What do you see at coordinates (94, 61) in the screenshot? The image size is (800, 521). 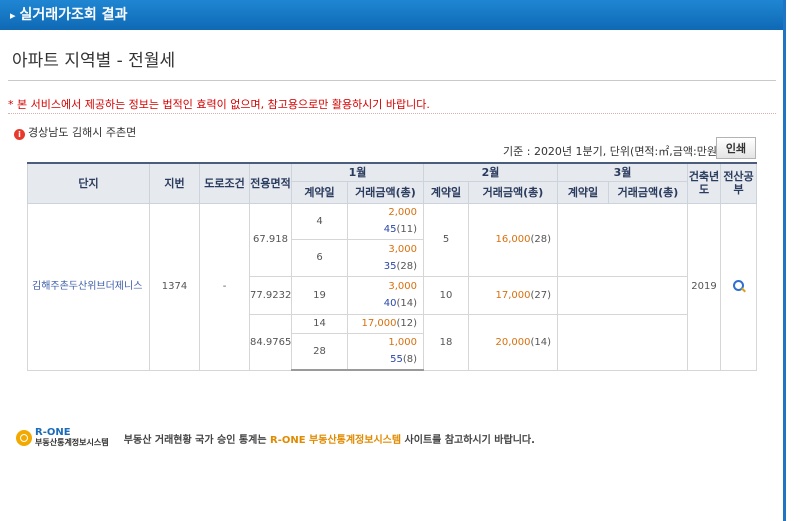 I see `page-title: 아파트 지역별 - 전월세` at bounding box center [94, 61].